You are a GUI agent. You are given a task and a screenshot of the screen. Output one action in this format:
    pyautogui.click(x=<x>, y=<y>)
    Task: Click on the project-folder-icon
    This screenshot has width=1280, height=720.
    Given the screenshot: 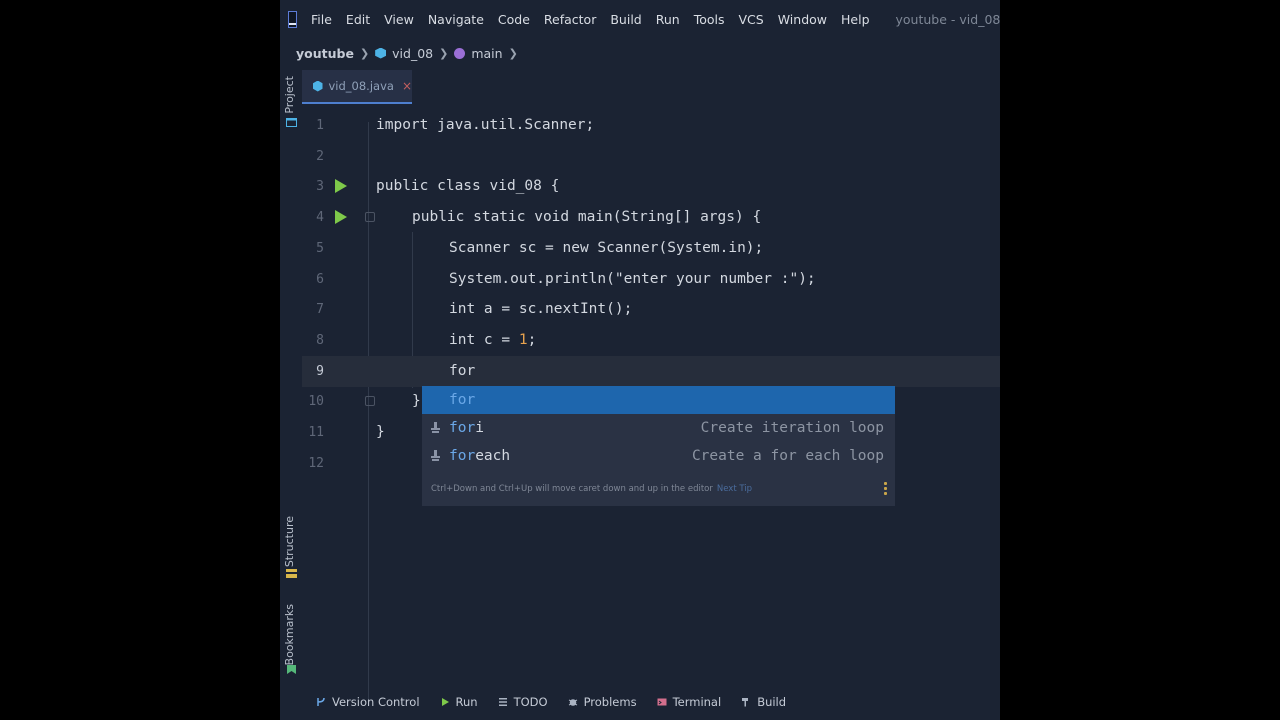 What is the action you would take?
    pyautogui.click(x=291, y=122)
    